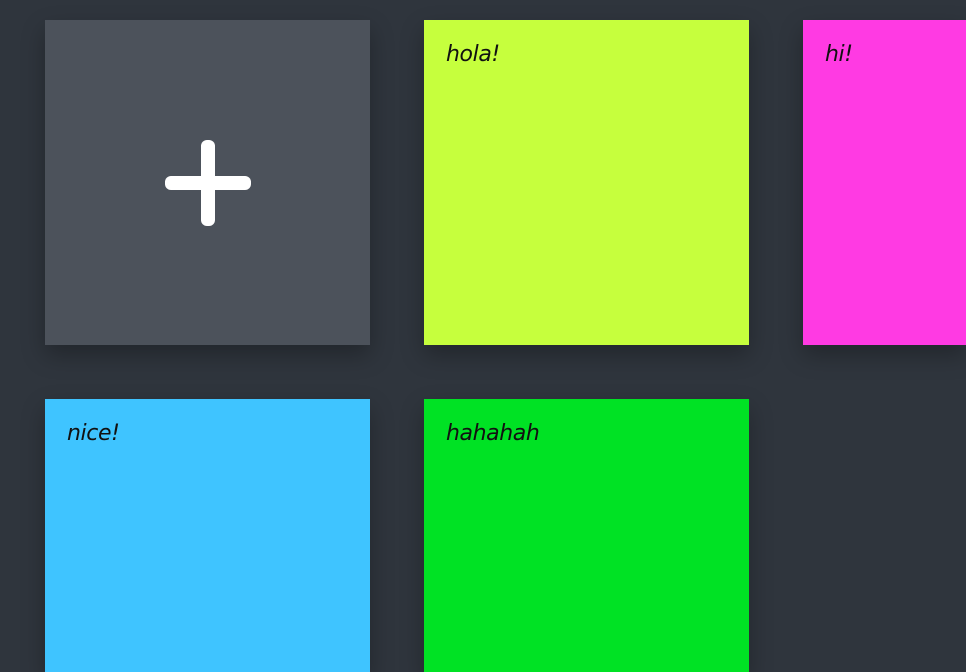  Describe the element at coordinates (93, 433) in the screenshot. I see `note-text: nice!` at that location.